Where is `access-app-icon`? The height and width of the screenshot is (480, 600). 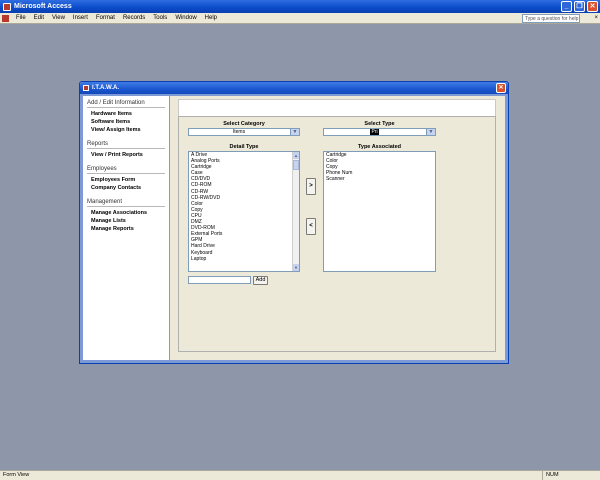 access-app-icon is located at coordinates (7, 6).